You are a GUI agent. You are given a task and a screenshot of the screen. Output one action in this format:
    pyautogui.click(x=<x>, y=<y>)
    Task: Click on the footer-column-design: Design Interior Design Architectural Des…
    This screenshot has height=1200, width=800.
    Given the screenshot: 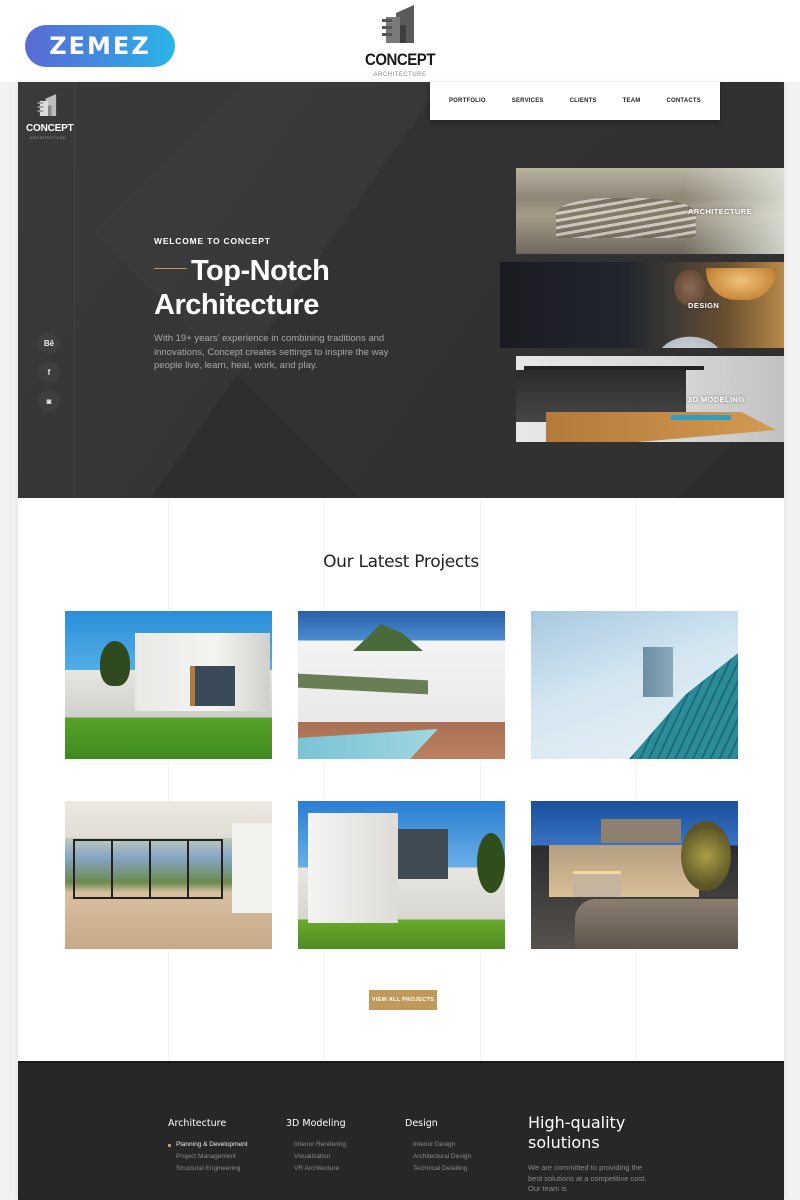 What is the action you would take?
    pyautogui.click(x=438, y=1146)
    